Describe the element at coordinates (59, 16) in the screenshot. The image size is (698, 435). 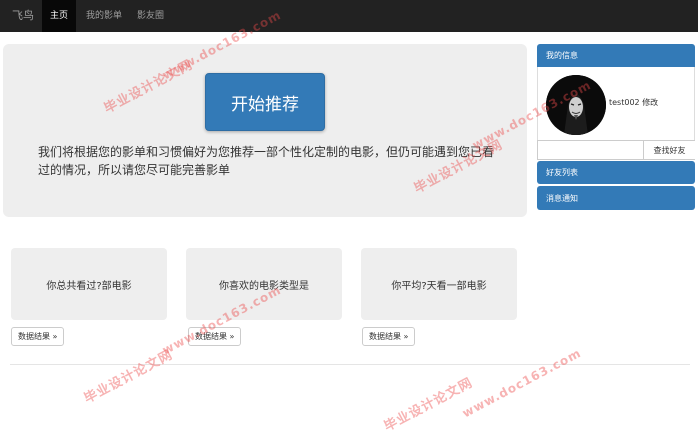
I see `nav-item-home: 主页` at that location.